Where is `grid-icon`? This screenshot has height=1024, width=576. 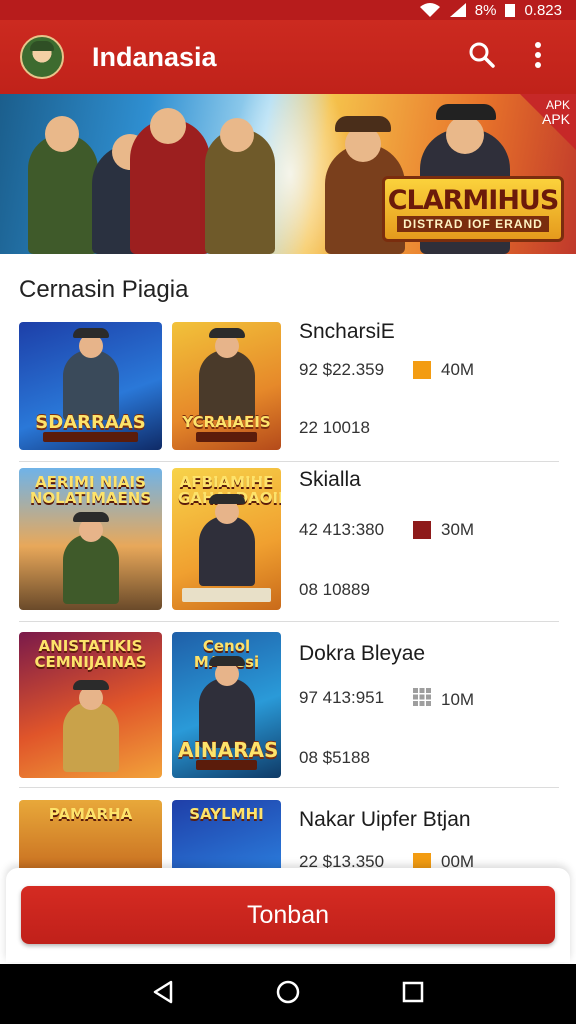
grid-icon is located at coordinates (422, 699).